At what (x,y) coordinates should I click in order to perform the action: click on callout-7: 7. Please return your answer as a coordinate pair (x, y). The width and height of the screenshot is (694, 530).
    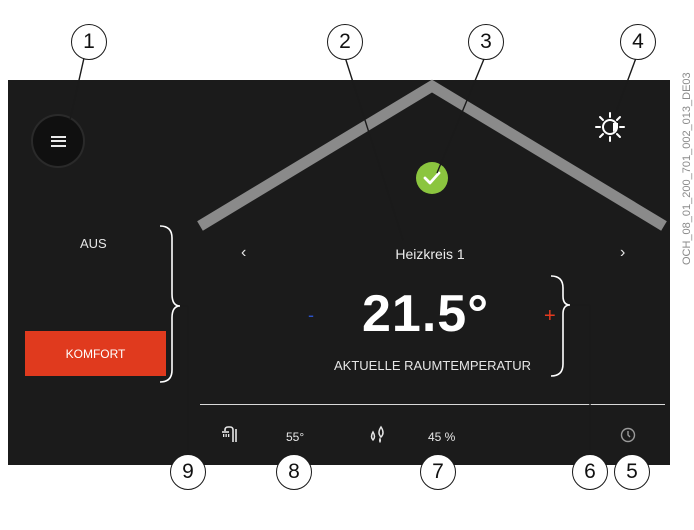
    Looking at the image, I should click on (438, 472).